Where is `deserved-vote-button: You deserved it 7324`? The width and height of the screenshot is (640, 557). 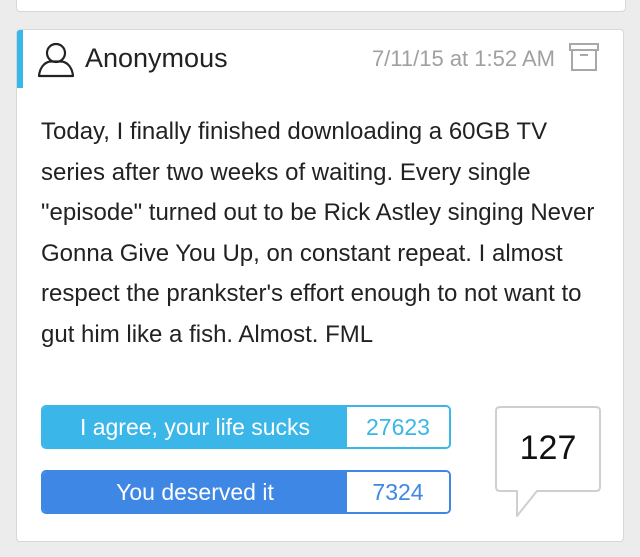 deserved-vote-button: You deserved it 7324 is located at coordinates (246, 492).